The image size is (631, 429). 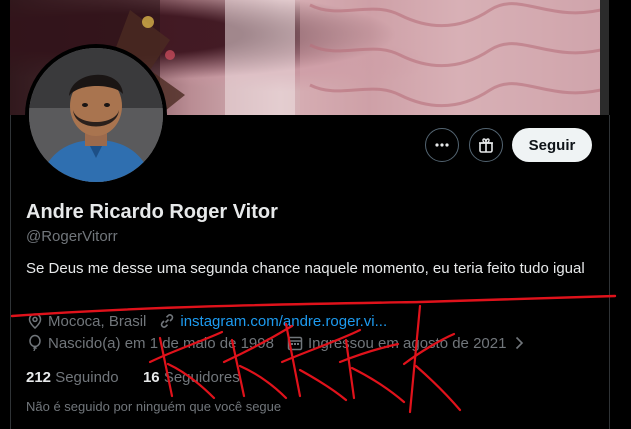 I want to click on user-handle: @RogerVitorr, so click(x=72, y=236).